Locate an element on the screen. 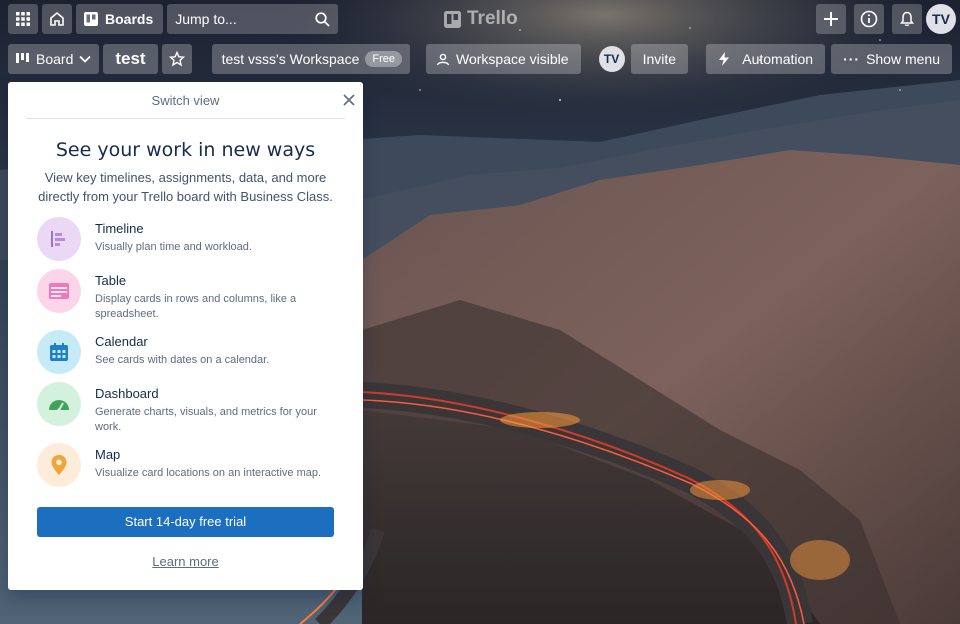 The image size is (960, 624). star-icon is located at coordinates (176, 59).